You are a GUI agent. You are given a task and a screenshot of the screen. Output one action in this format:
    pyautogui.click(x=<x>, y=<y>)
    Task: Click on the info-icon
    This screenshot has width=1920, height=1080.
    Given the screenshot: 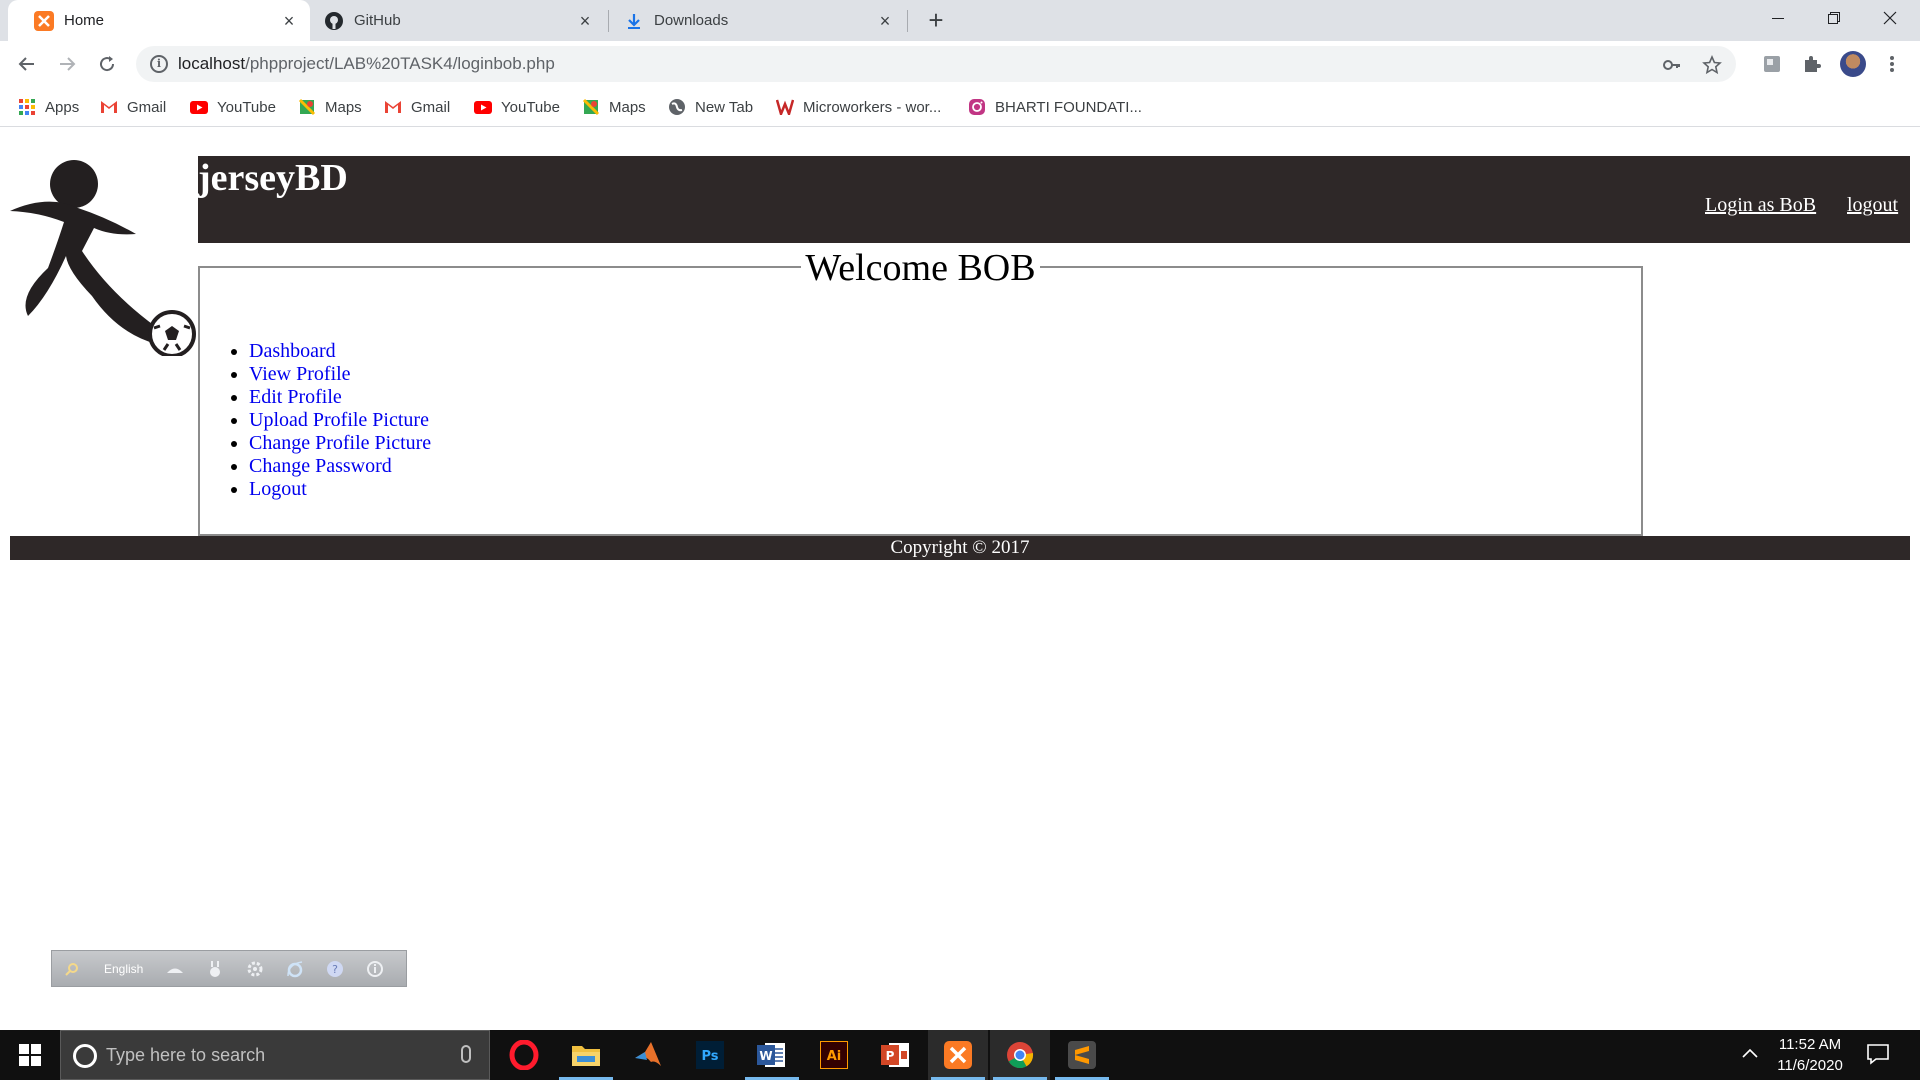 What is the action you would take?
    pyautogui.click(x=375, y=969)
    